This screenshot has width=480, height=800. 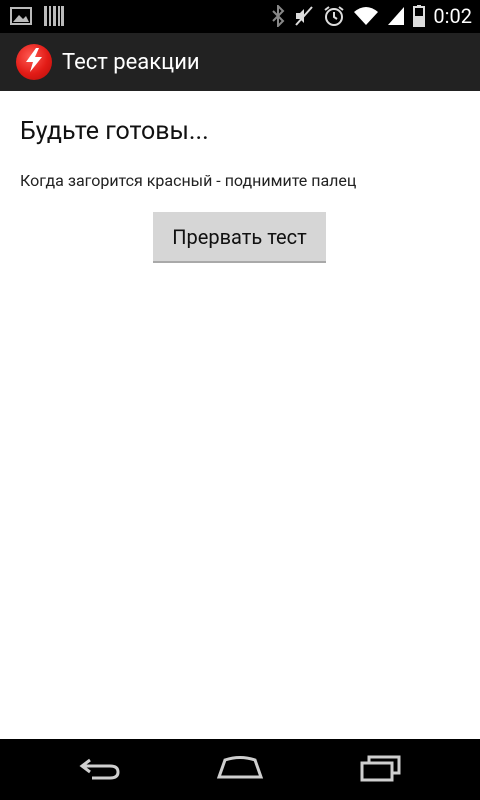 I want to click on alarm-icon, so click(x=334, y=16).